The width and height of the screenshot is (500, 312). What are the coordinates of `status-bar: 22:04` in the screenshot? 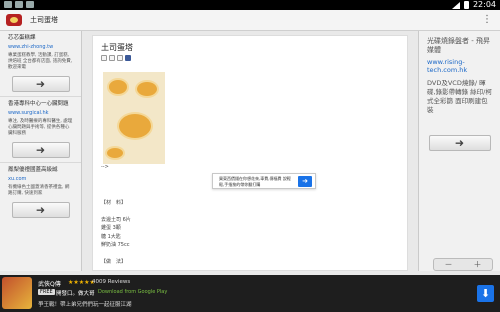 It's located at (250, 5).